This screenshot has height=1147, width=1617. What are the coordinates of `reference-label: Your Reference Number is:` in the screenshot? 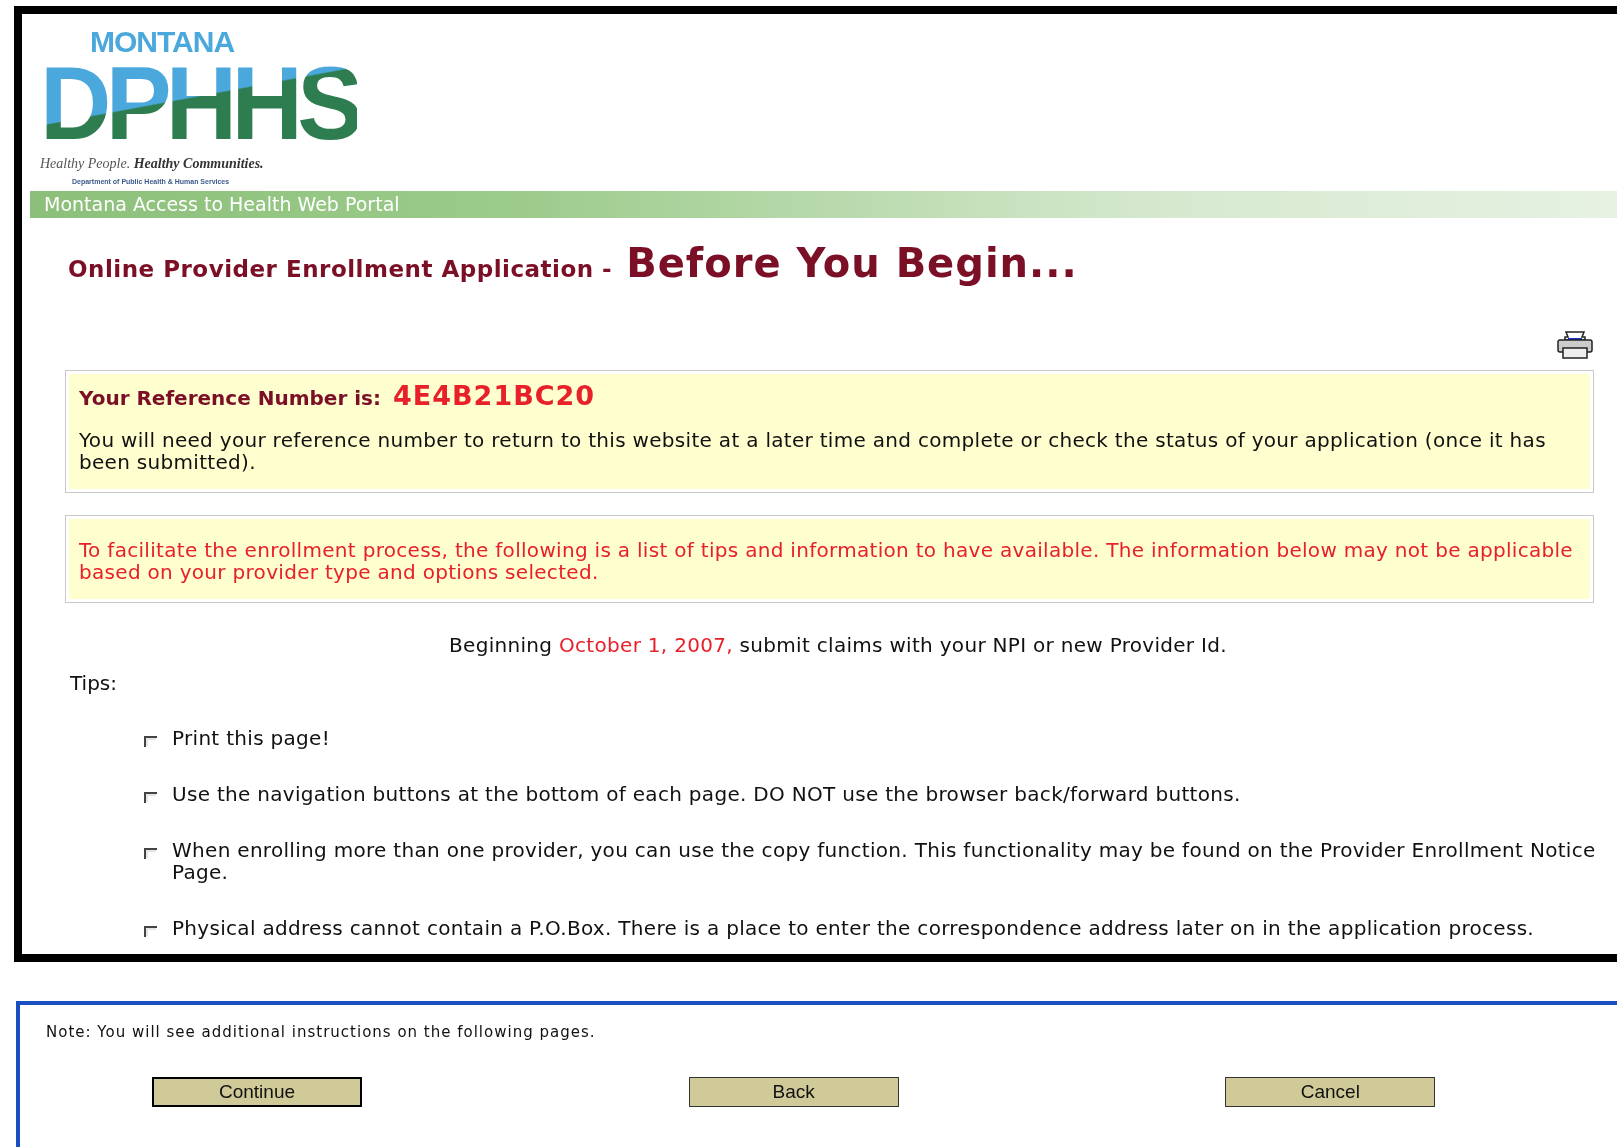 It's located at (230, 398).